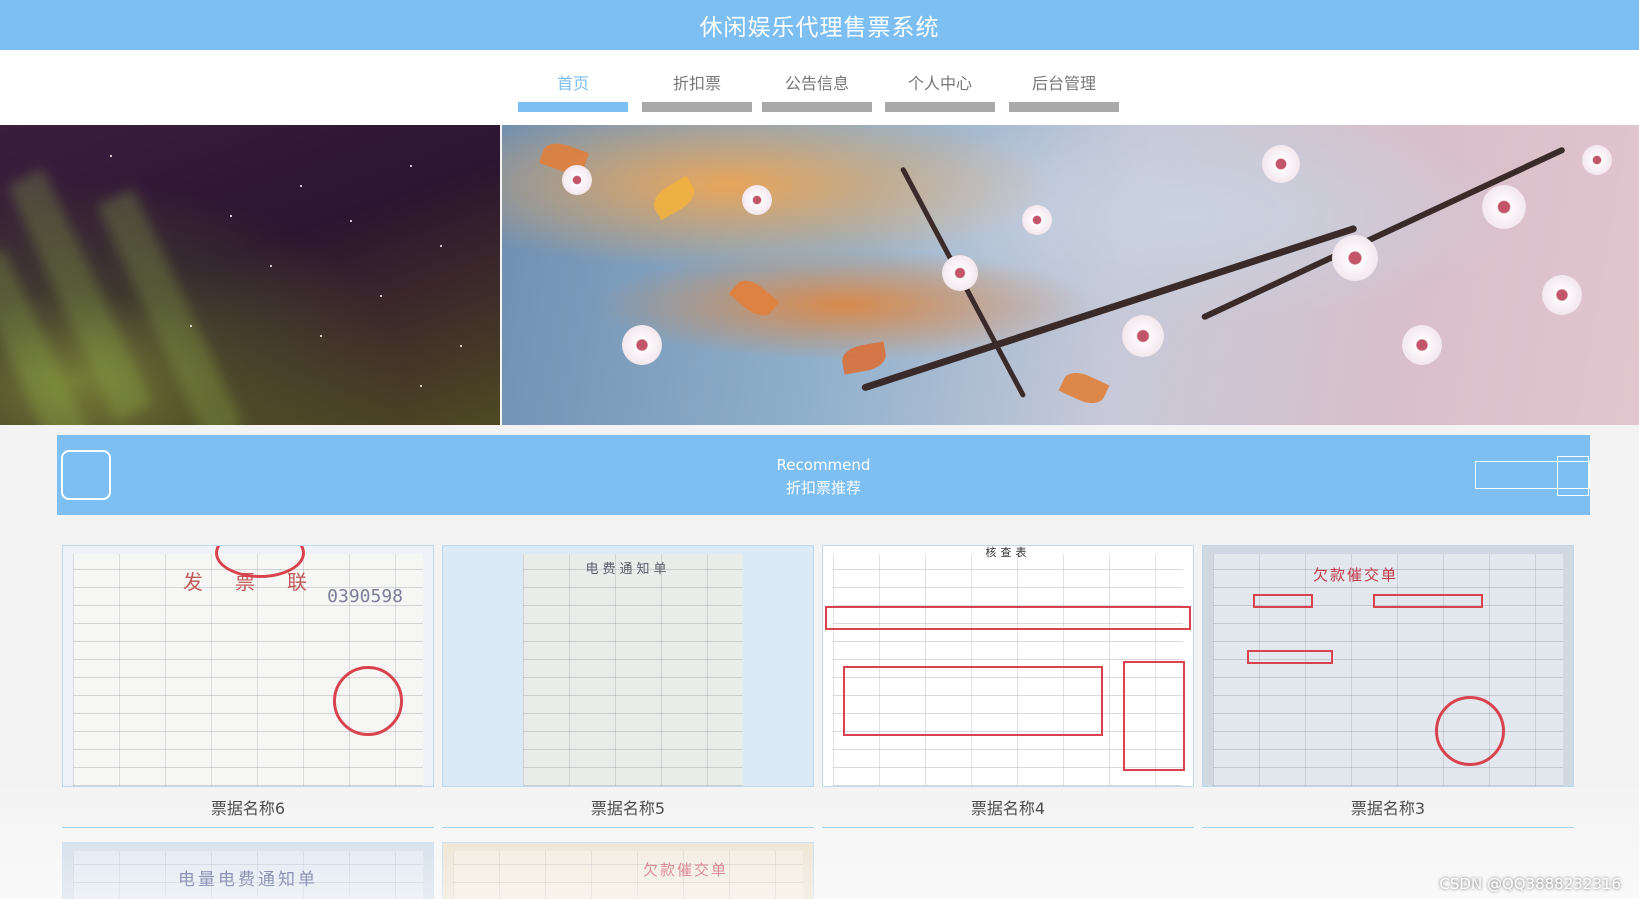 The image size is (1639, 899). Describe the element at coordinates (1063, 83) in the screenshot. I see `nav-label: 后台管理` at that location.